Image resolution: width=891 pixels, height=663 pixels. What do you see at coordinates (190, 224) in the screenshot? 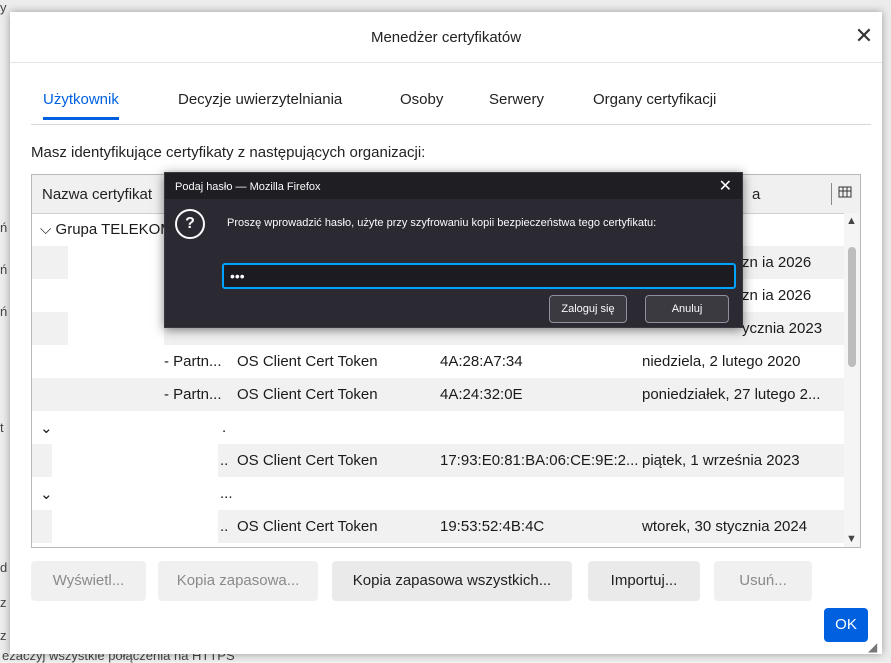
I see `question-icon: ?` at bounding box center [190, 224].